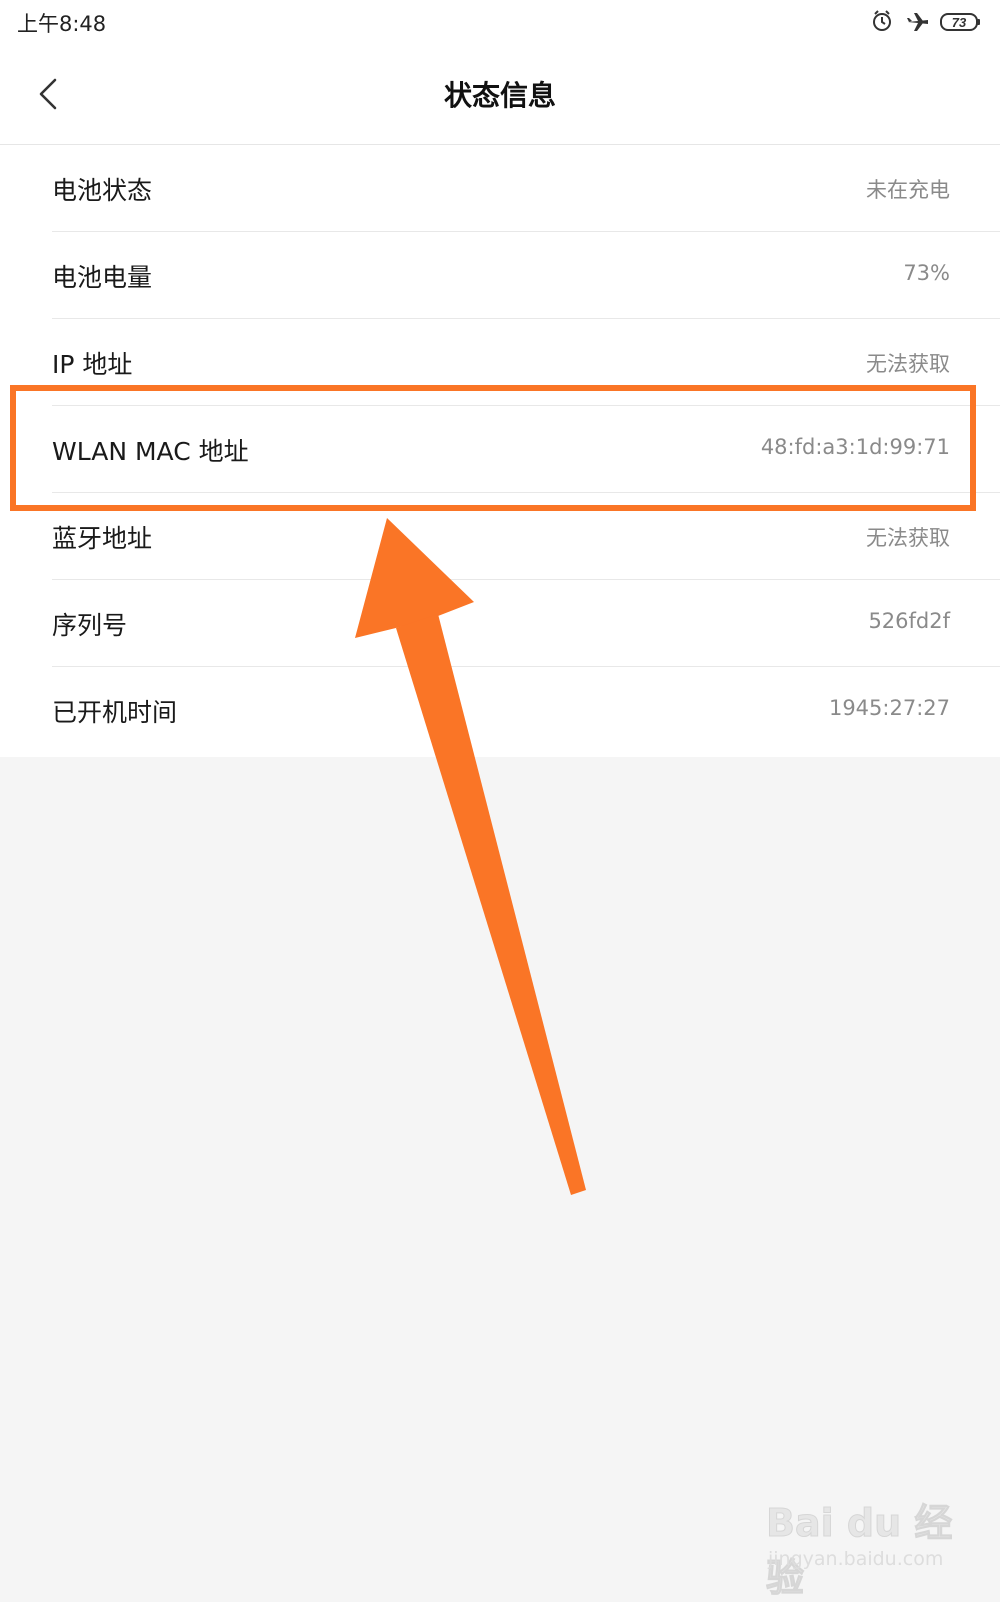 This screenshot has width=1000, height=1602. I want to click on battery-level: 73, so click(959, 22).